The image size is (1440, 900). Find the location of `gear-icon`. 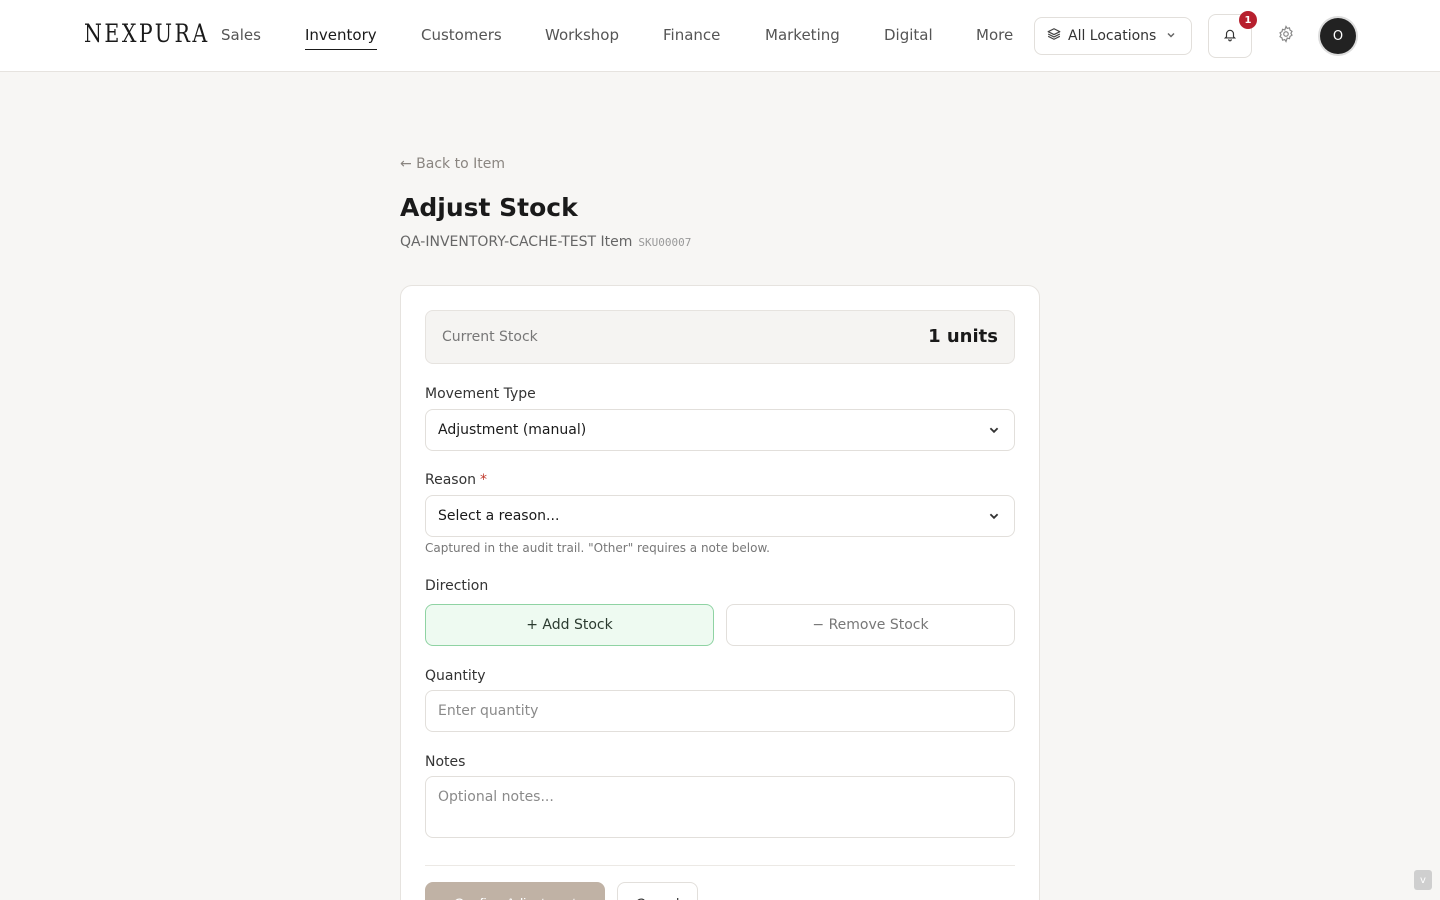

gear-icon is located at coordinates (1286, 36).